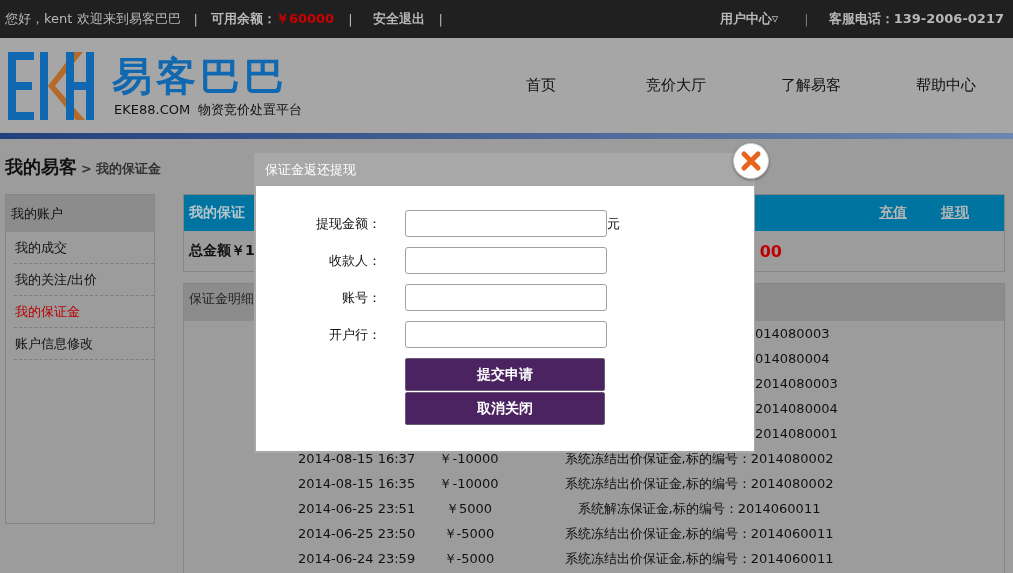 The width and height of the screenshot is (1013, 573). What do you see at coordinates (354, 334) in the screenshot?
I see `field-label: 开户行：` at bounding box center [354, 334].